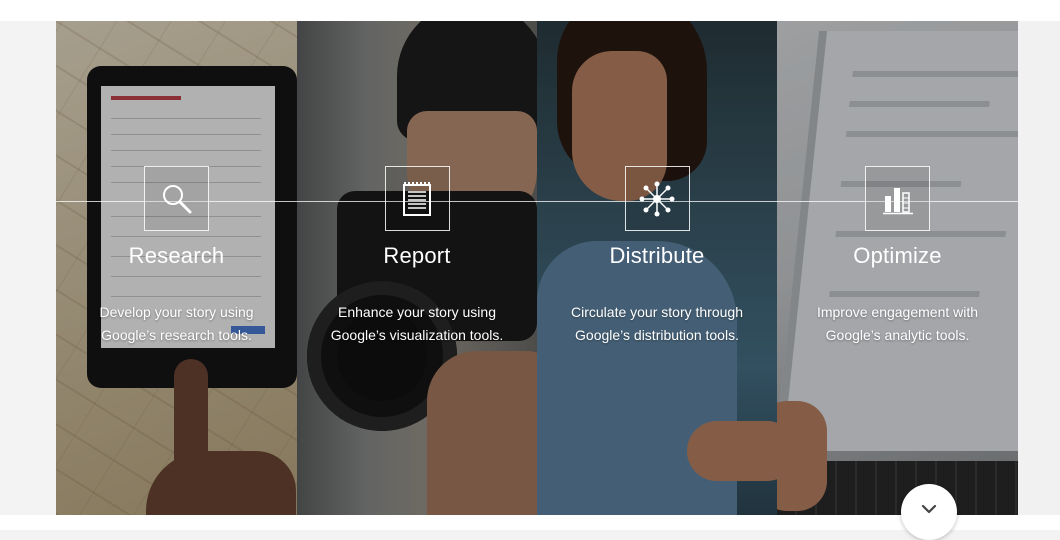 The image size is (1060, 540). I want to click on distribute-icon-box, so click(657, 198).